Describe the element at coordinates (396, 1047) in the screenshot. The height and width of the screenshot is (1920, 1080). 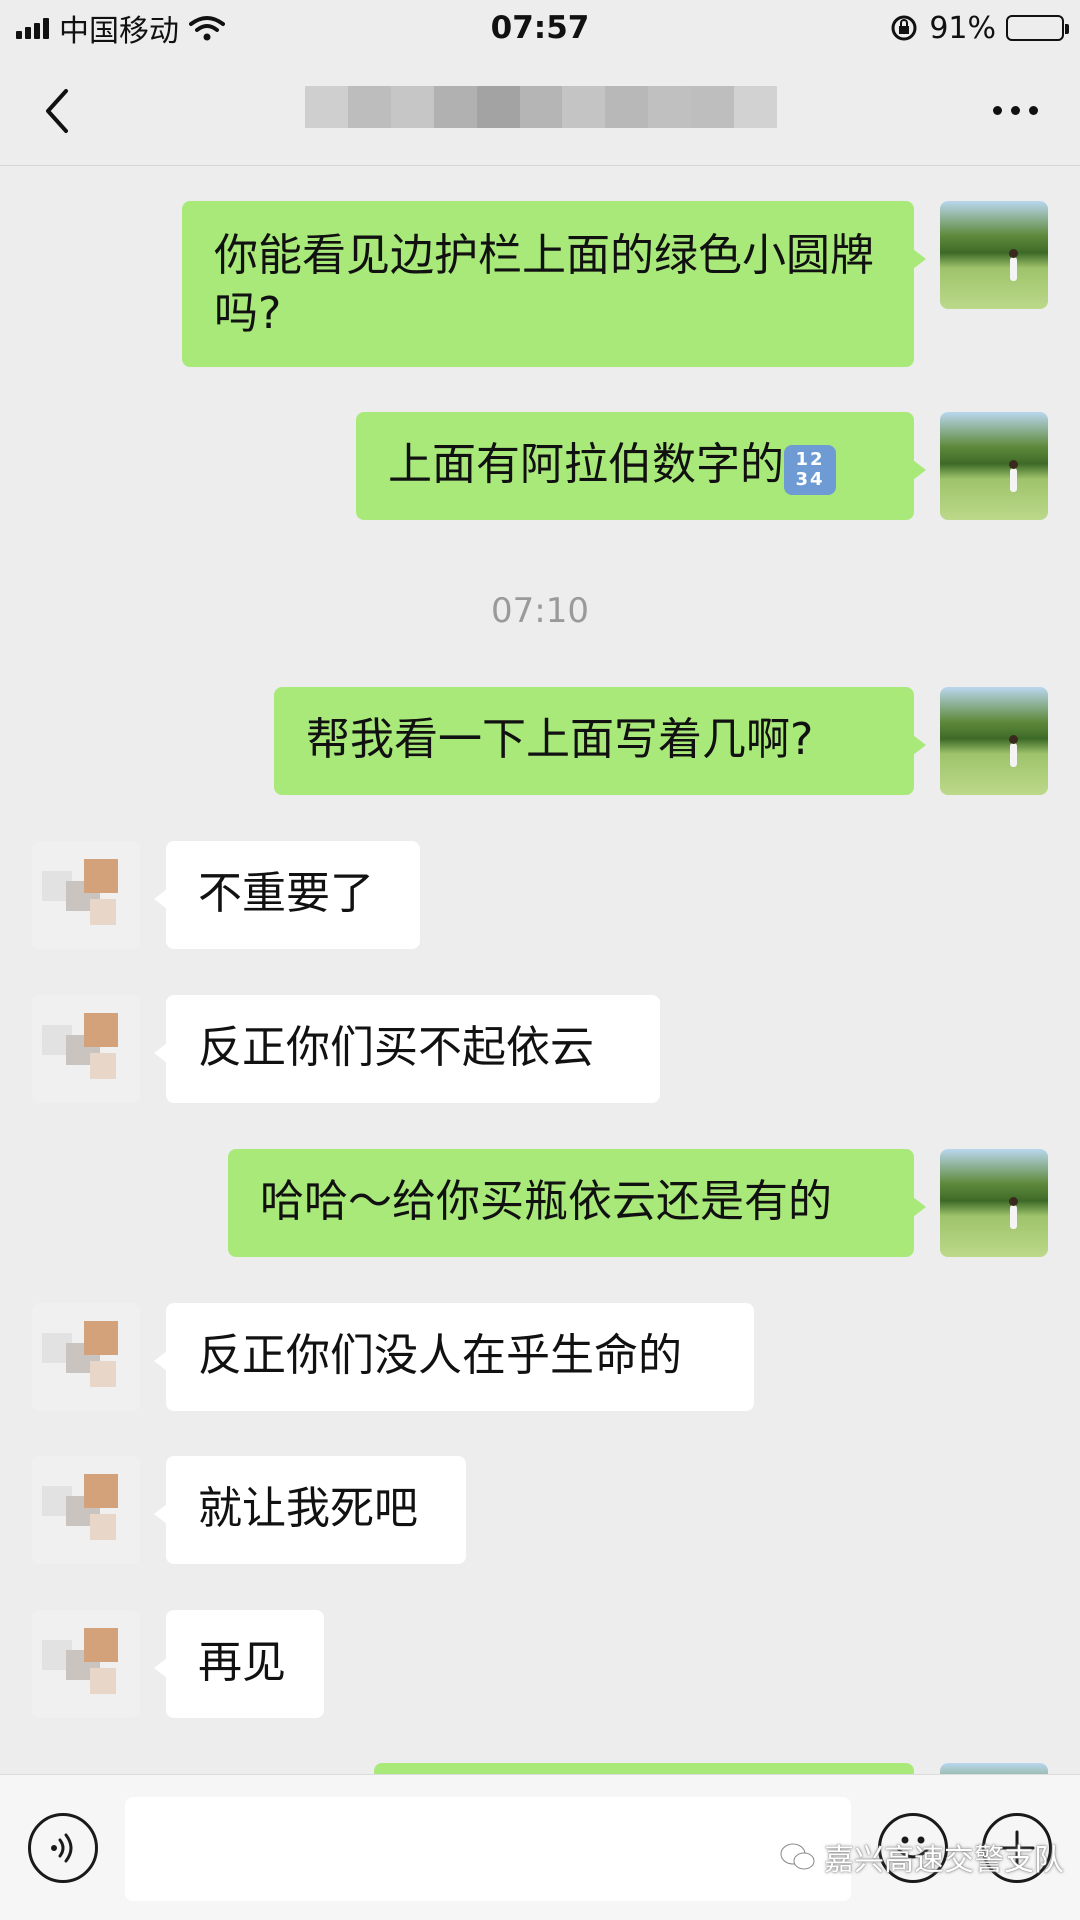
I see `message-text: 反正你们买不起依云` at that location.